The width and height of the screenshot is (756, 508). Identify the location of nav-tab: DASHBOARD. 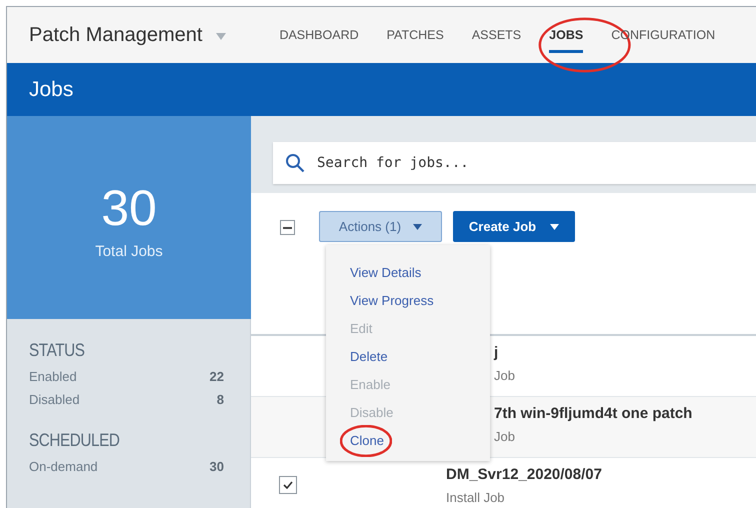
(319, 35).